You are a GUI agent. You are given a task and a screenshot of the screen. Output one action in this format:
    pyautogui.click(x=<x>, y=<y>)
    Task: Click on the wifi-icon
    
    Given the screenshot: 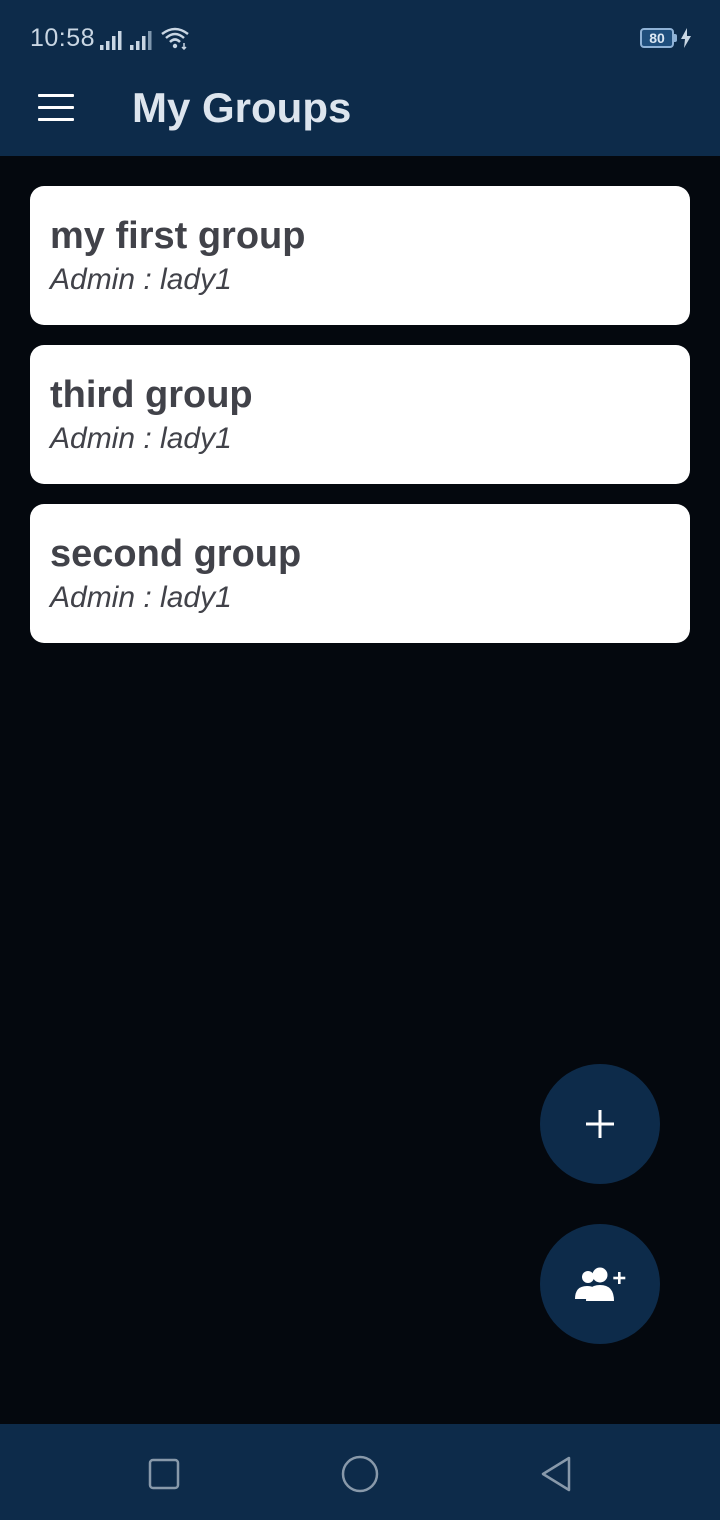 What is the action you would take?
    pyautogui.click(x=175, y=38)
    